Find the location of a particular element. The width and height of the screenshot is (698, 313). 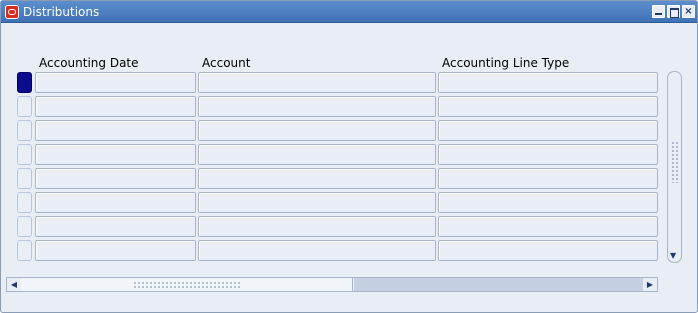

down-arrow-icon: ▼ is located at coordinates (673, 255).